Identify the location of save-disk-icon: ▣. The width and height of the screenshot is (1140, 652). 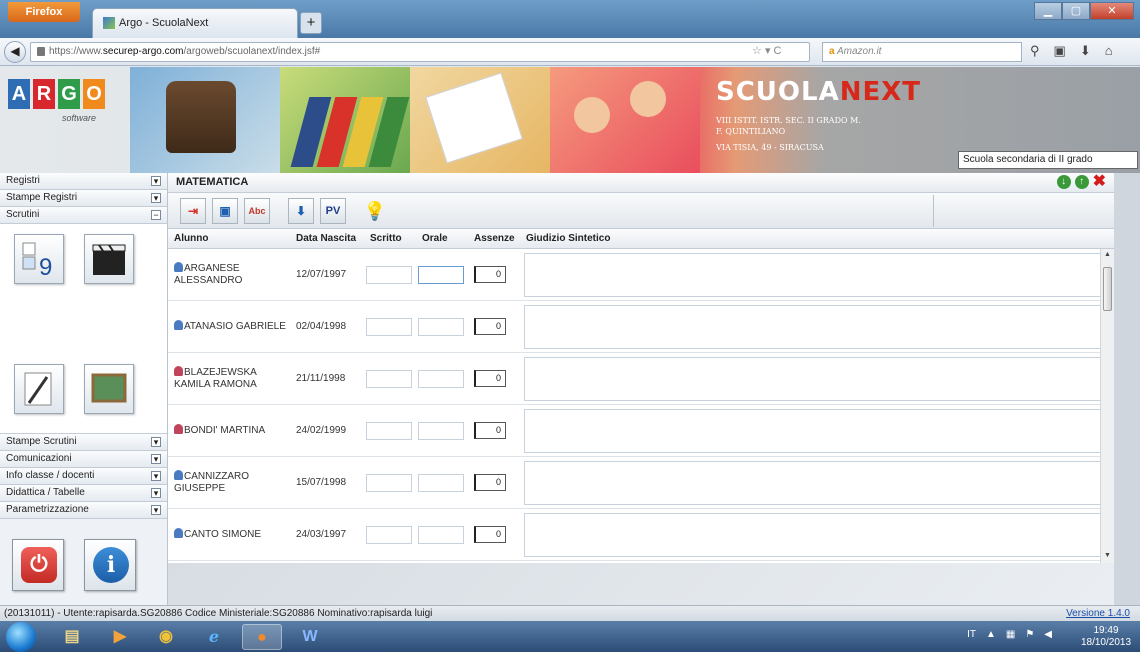
(225, 211).